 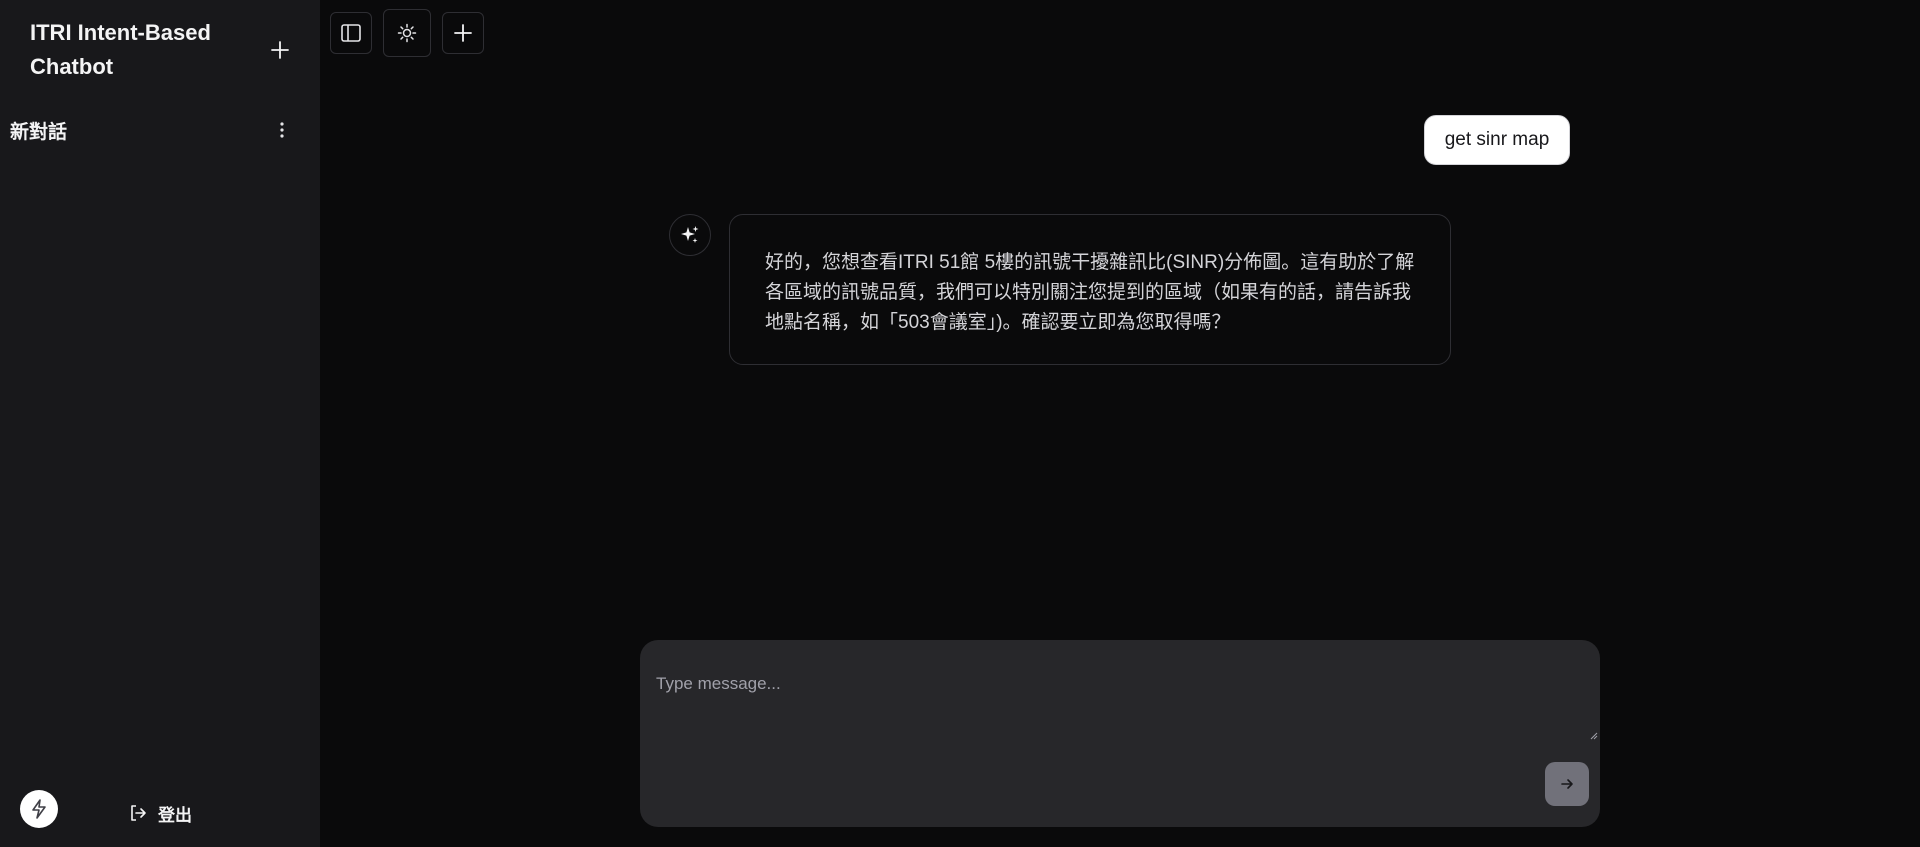 I want to click on user-message-text: get sinr map, so click(x=1497, y=139).